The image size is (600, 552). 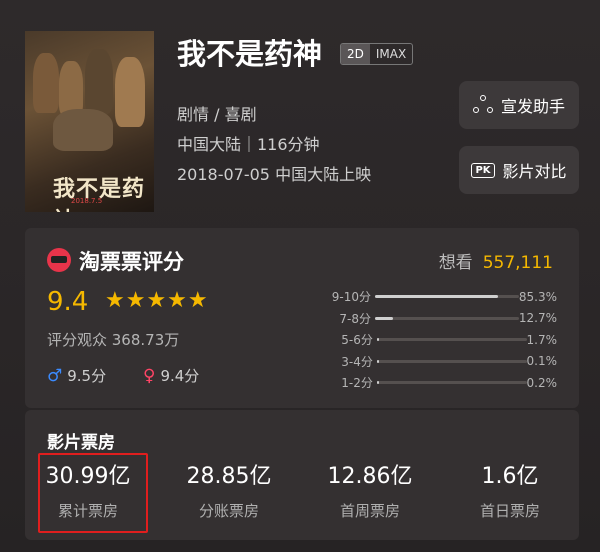 What do you see at coordinates (369, 511) in the screenshot?
I see `box-office-label: 首周票房` at bounding box center [369, 511].